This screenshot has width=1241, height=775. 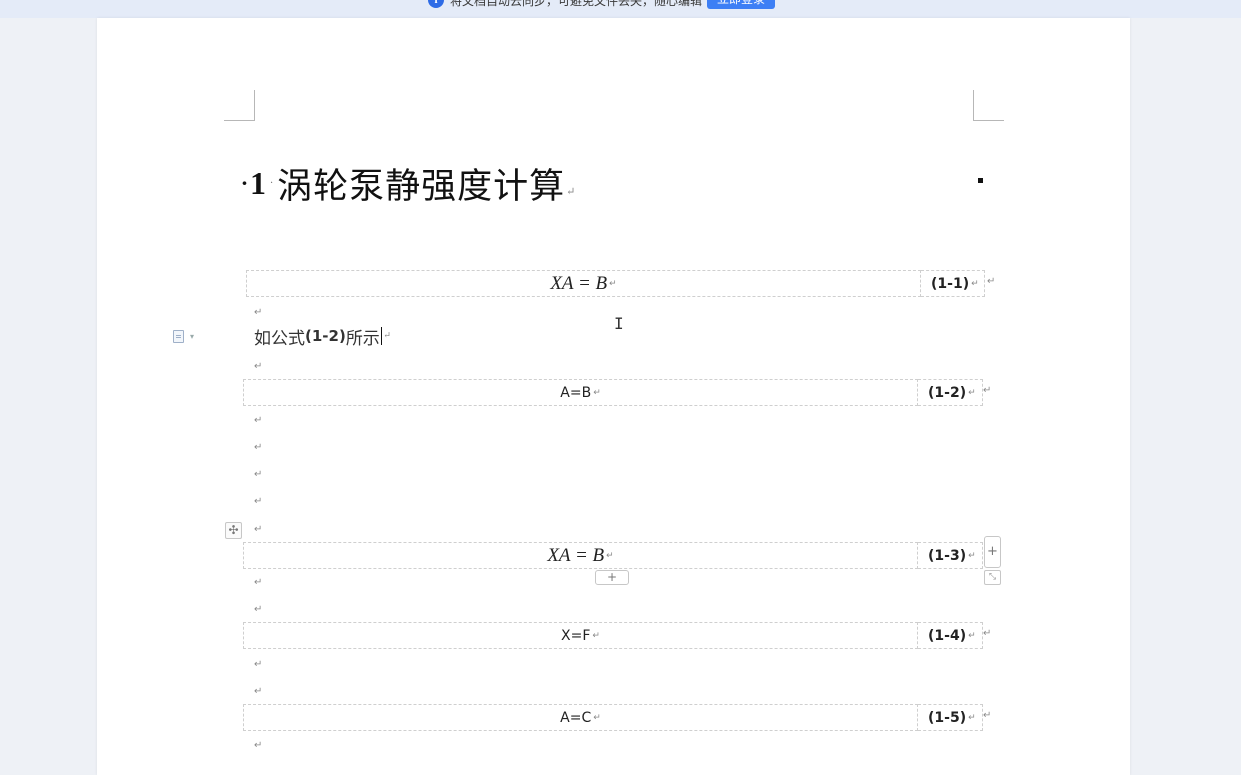 What do you see at coordinates (576, 717) in the screenshot?
I see `equation-formula: A=C` at bounding box center [576, 717].